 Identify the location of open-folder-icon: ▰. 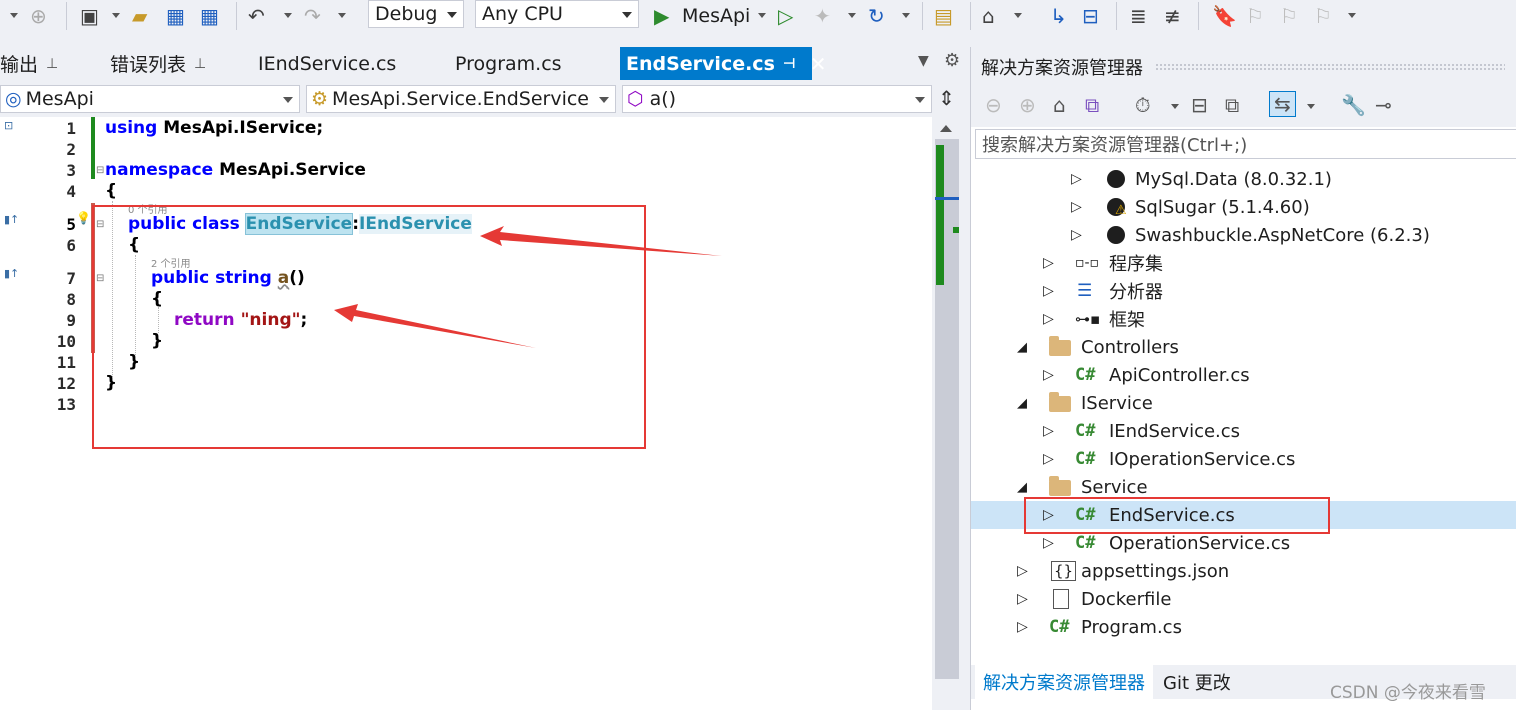
(139, 16).